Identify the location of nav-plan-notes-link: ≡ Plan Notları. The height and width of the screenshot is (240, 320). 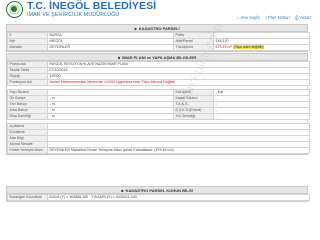
(277, 17).